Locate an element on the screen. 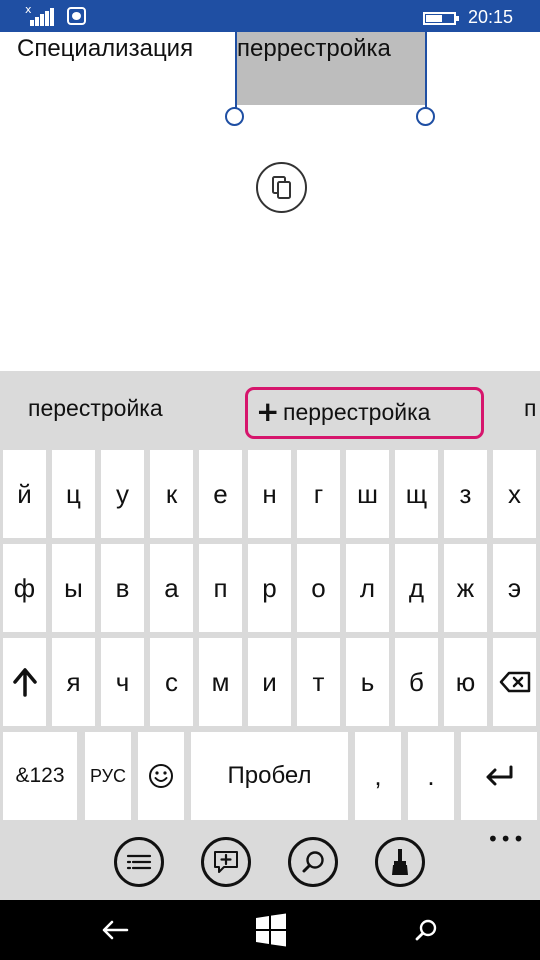  backspace-key is located at coordinates (514, 682).